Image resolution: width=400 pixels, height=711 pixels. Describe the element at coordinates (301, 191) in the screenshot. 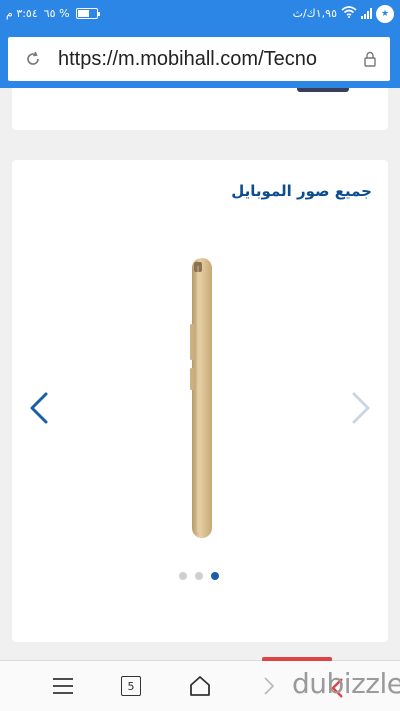

I see `gallery-title: جميع صور الموبايل` at that location.